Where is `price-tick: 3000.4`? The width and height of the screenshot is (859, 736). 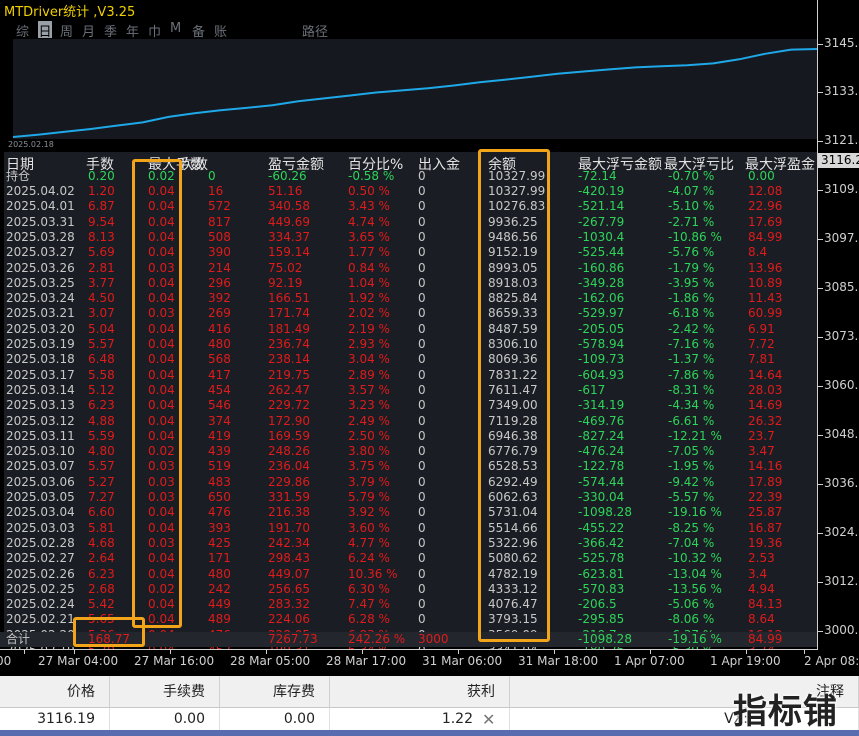 price-tick: 3000.4 is located at coordinates (841, 630).